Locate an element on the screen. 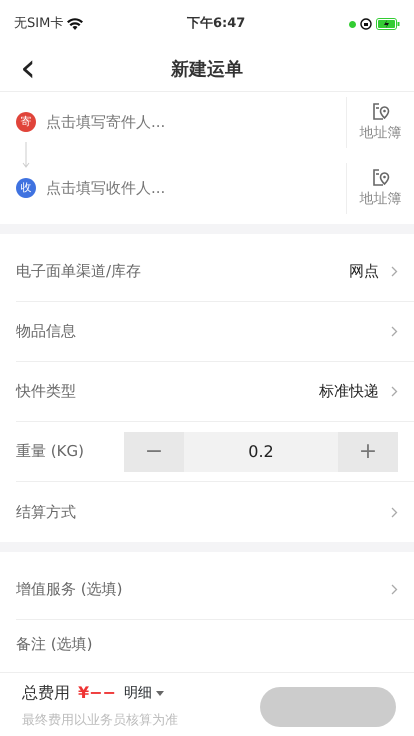 This screenshot has height=736, width=414. row-value: 网点 is located at coordinates (364, 271).